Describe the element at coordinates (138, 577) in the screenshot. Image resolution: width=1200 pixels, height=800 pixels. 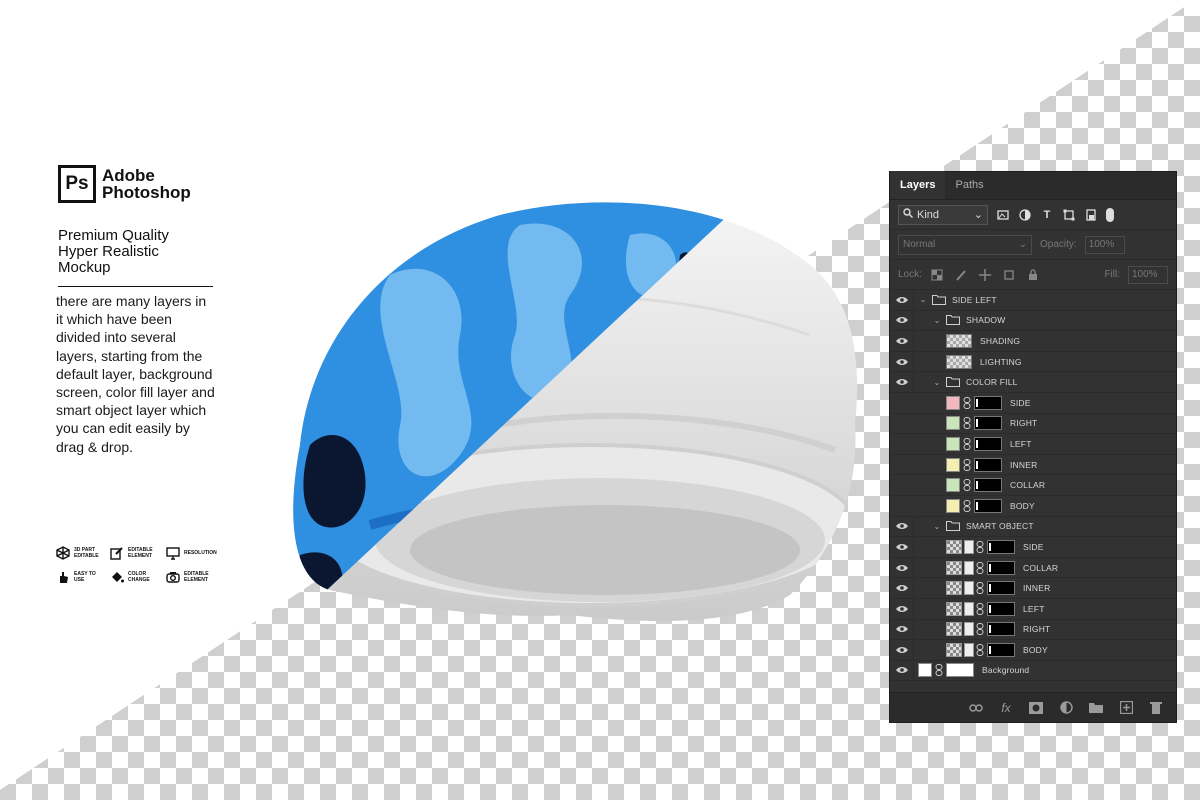
I see `feature-item: COLOR CHANGE` at that location.